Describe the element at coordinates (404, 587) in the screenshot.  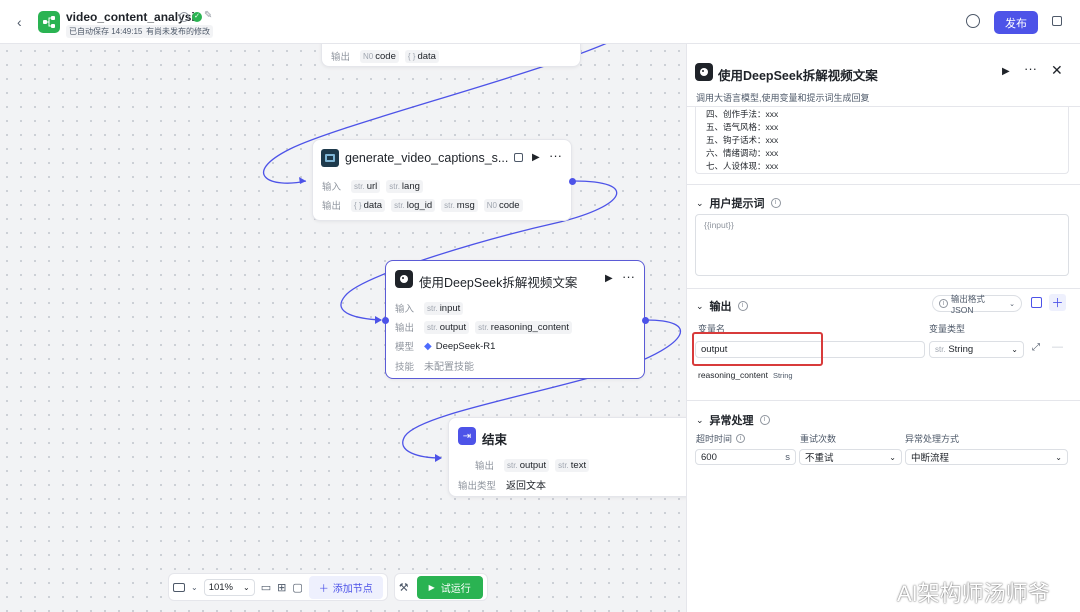
I see `debug-icon: ⚒` at that location.